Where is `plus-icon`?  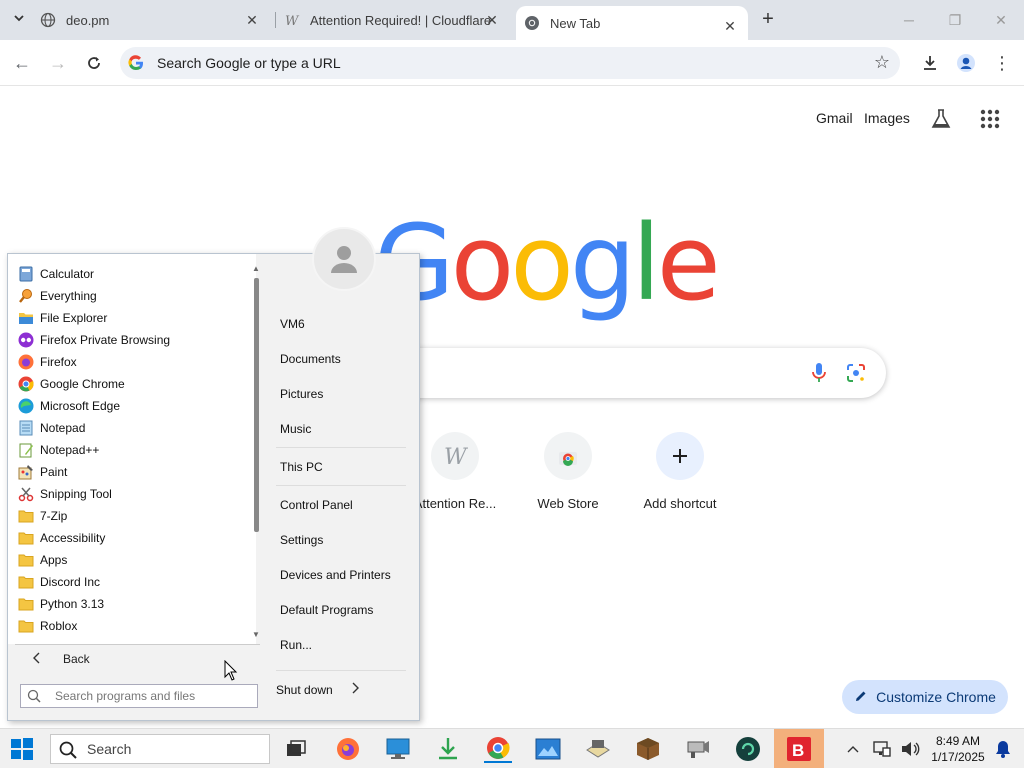 plus-icon is located at coordinates (680, 456).